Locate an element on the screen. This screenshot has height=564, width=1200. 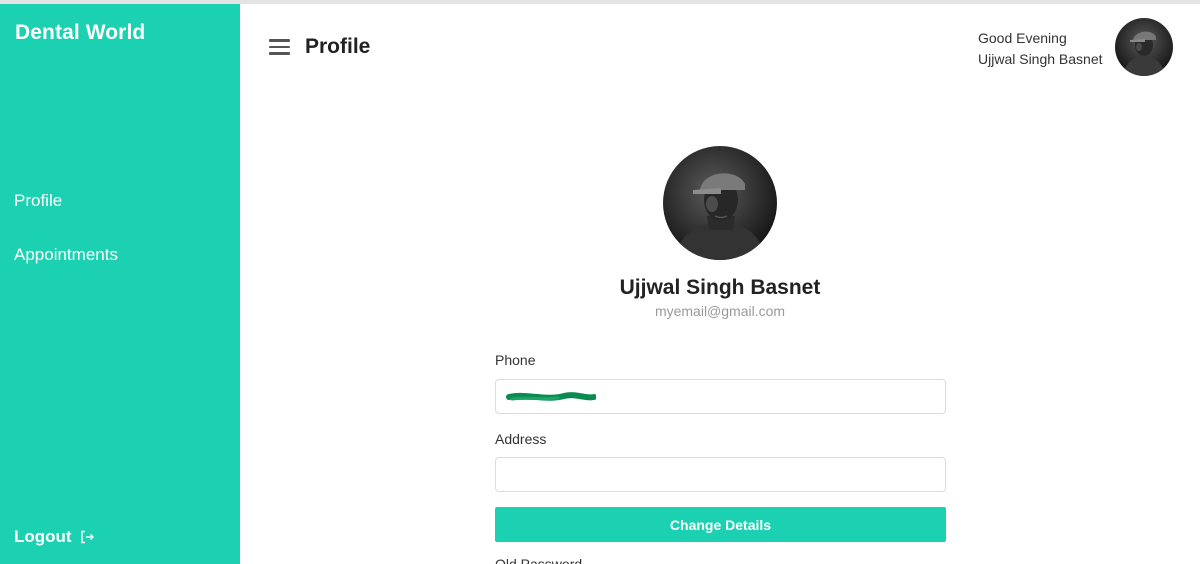
phone-label: Phone is located at coordinates (515, 360).